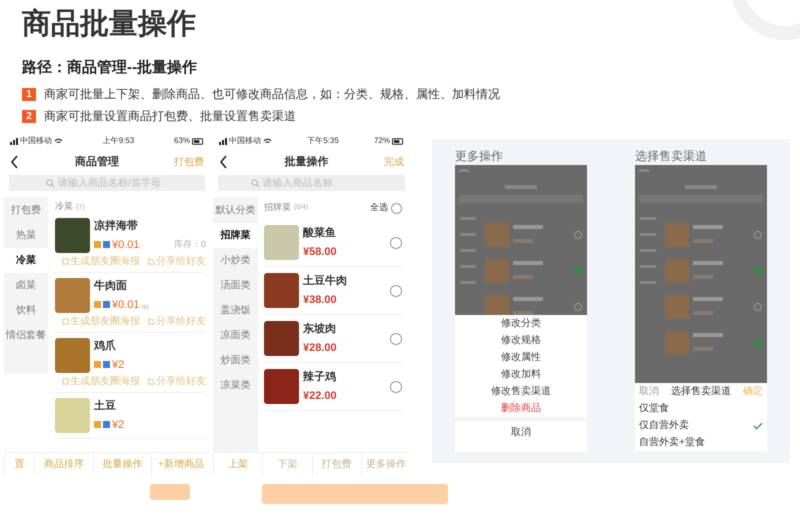 This screenshot has width=800, height=515. What do you see at coordinates (521, 374) in the screenshot?
I see `menu-item: 修改加料` at bounding box center [521, 374].